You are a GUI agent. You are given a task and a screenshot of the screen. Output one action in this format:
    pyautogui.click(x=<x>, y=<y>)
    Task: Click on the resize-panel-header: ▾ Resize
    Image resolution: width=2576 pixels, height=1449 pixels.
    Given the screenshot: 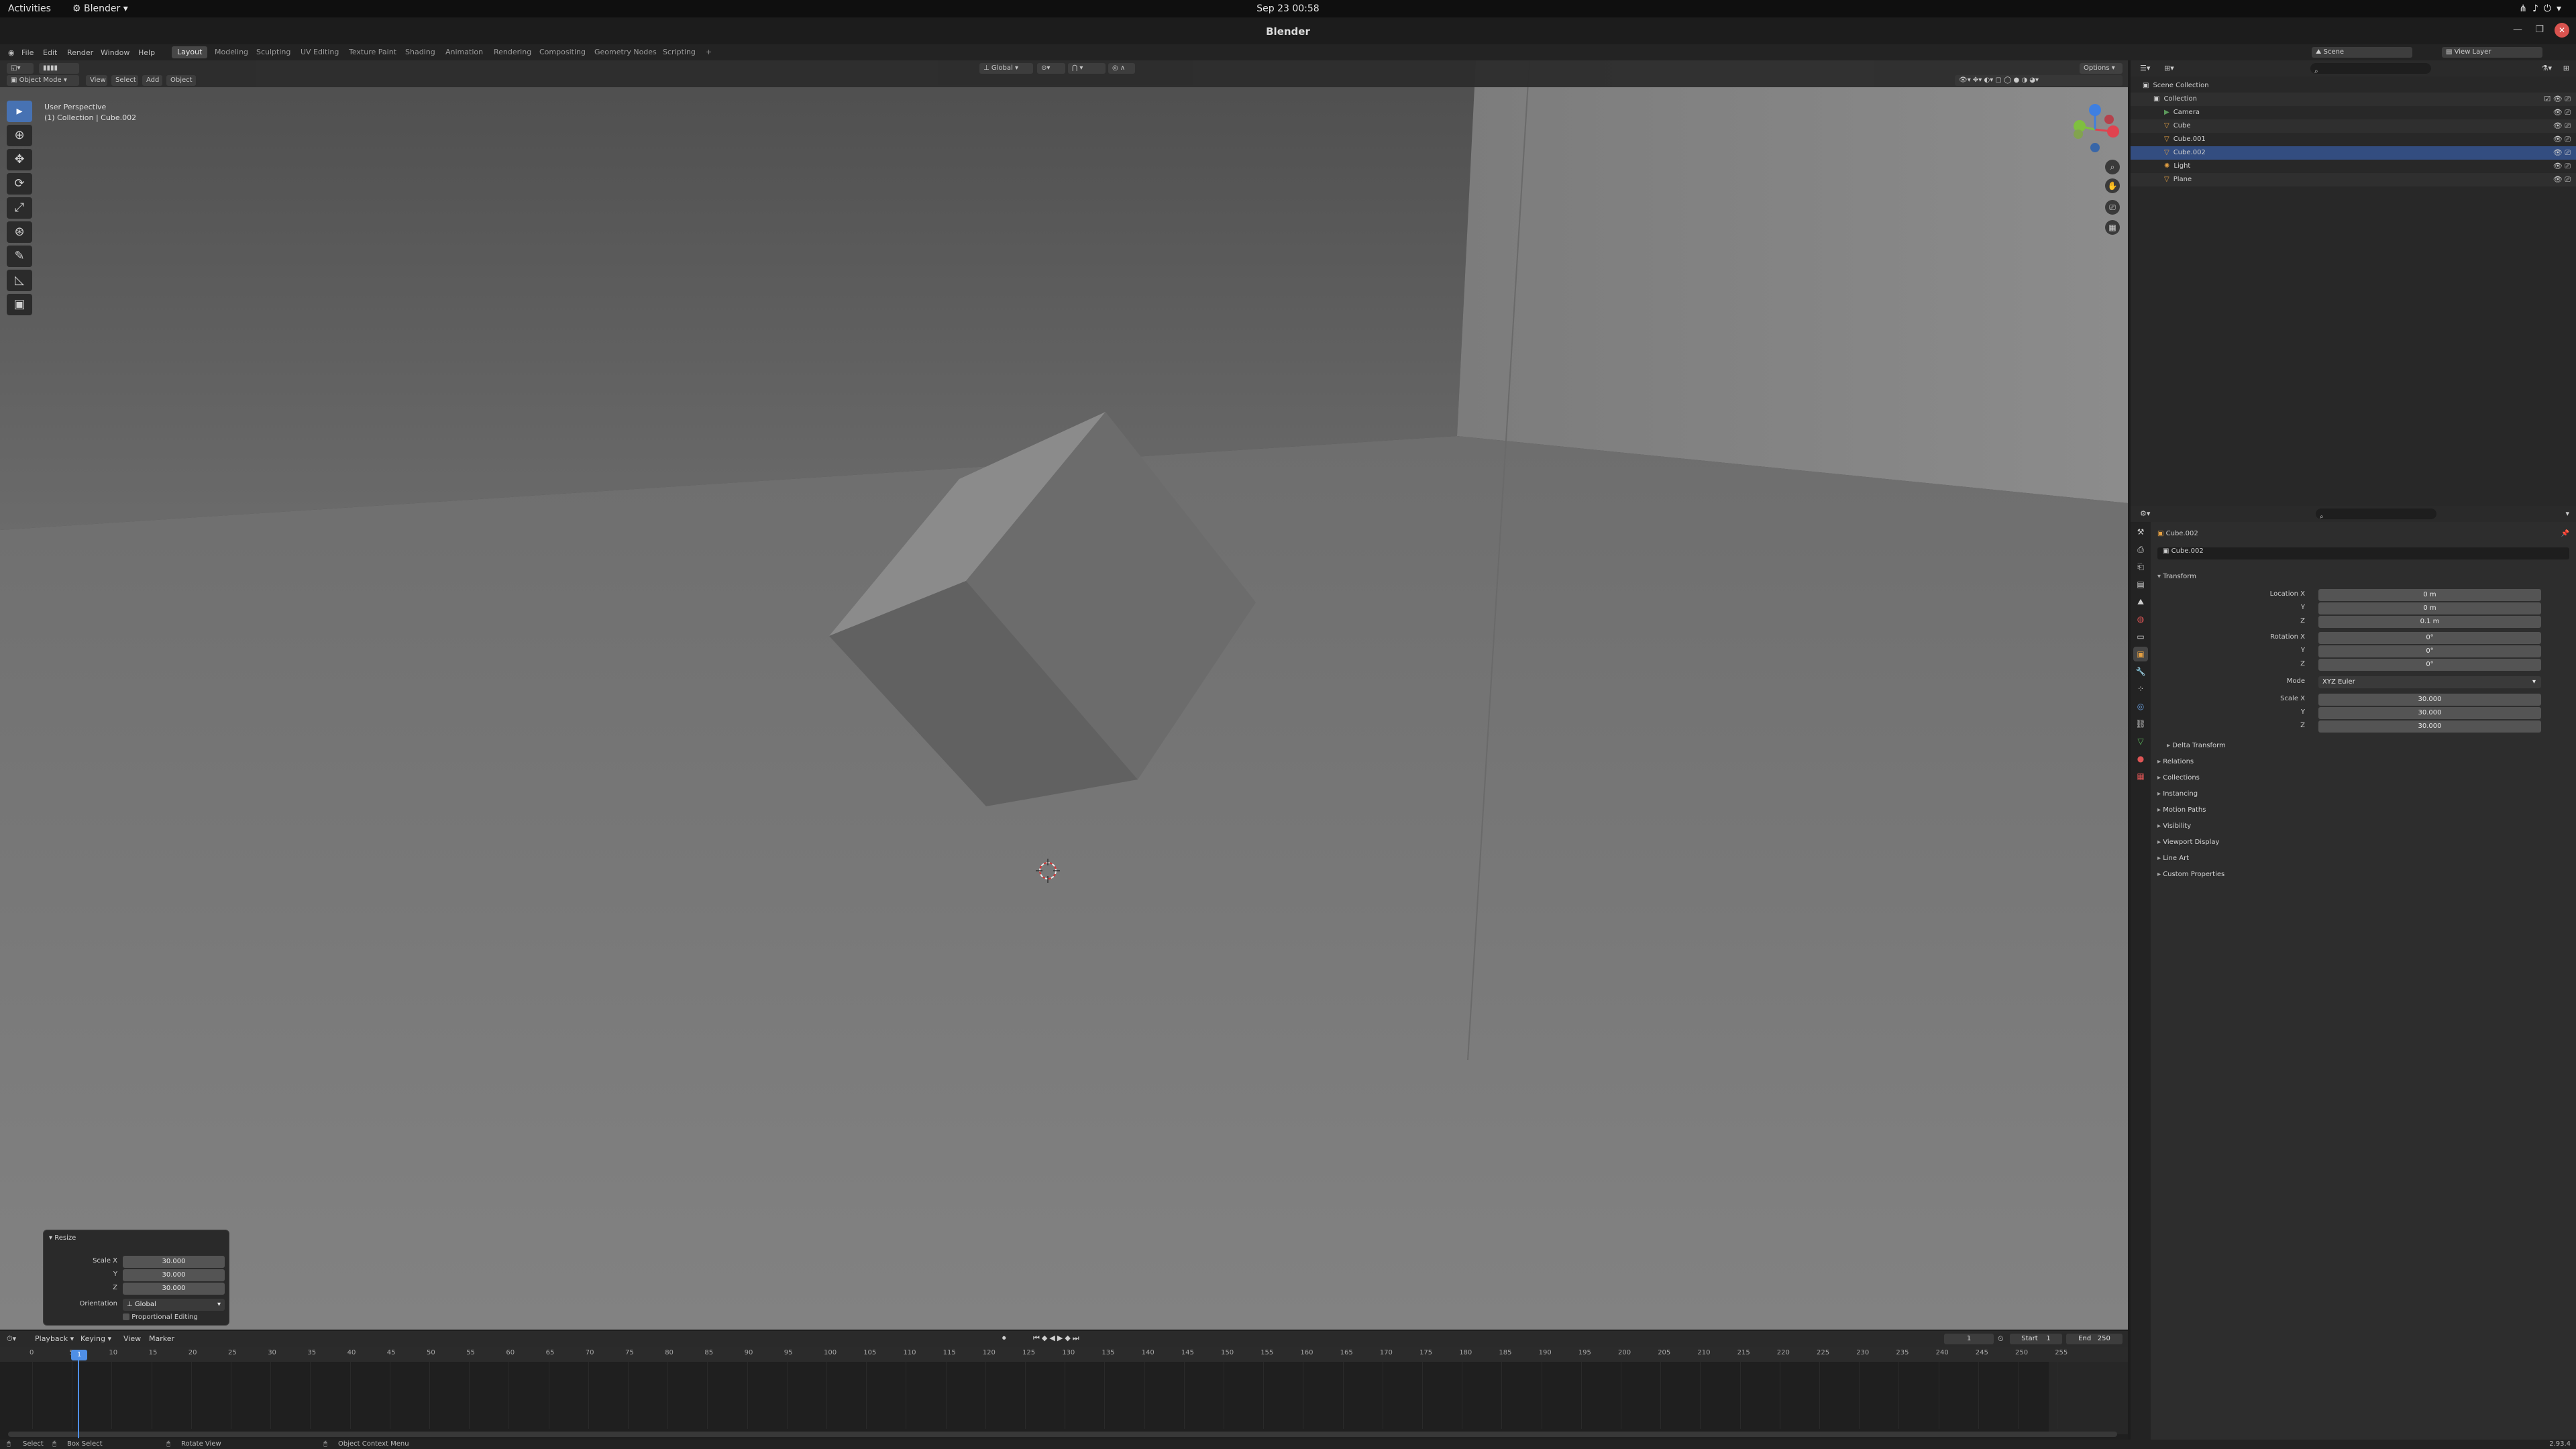 What is the action you would take?
    pyautogui.click(x=62, y=1238)
    